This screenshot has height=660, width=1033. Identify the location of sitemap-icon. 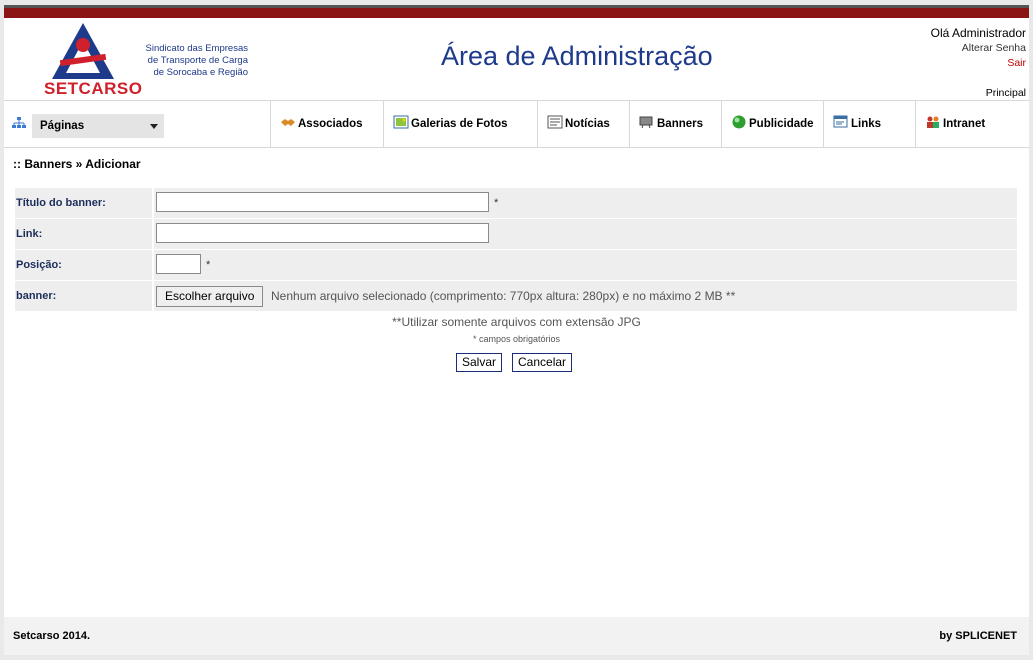
(19, 122).